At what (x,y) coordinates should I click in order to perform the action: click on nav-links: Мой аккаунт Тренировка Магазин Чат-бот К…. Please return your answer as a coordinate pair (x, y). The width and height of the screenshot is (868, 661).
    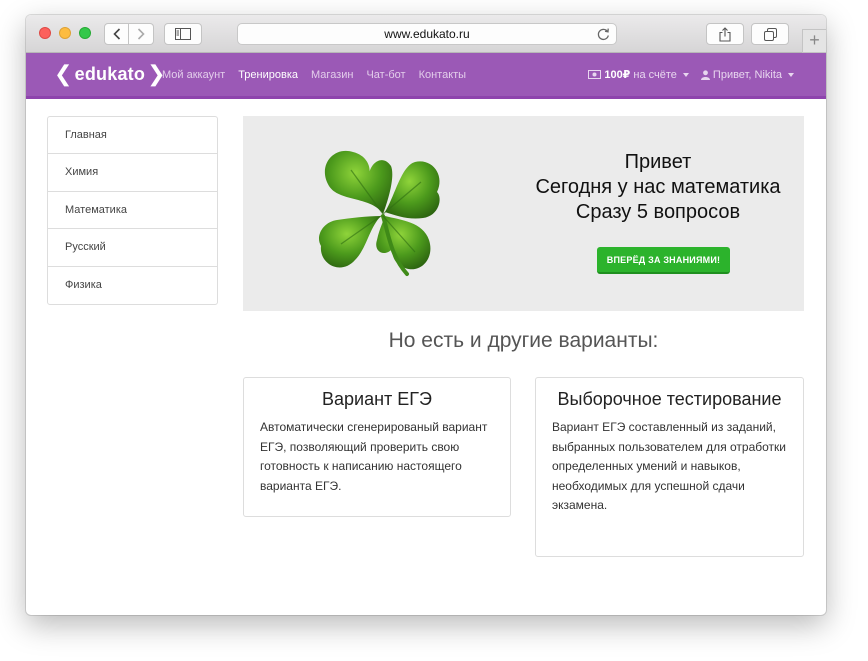
    Looking at the image, I should click on (320, 74).